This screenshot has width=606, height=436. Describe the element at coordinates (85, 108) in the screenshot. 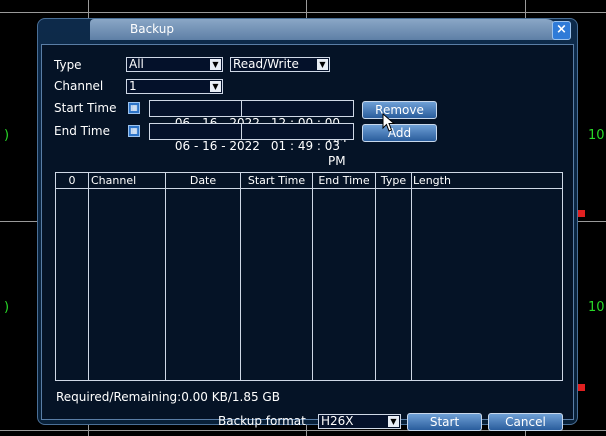

I see `start-time-label: Start Time` at that location.